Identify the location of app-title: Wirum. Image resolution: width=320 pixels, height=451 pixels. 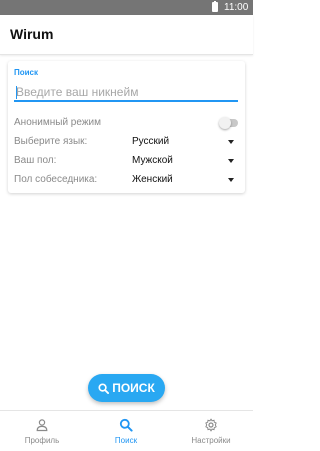
(32, 34).